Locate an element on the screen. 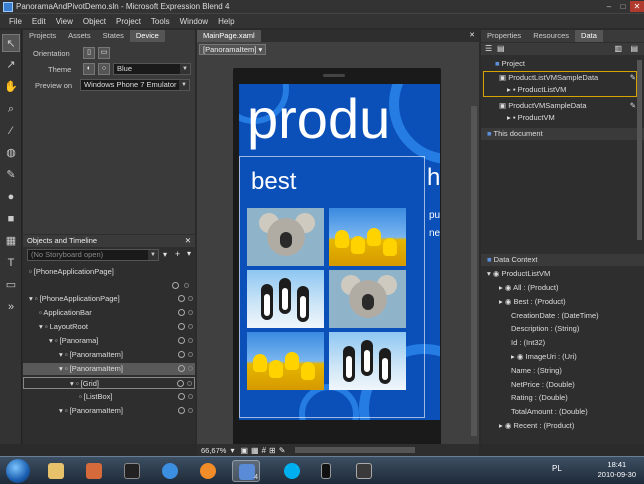 The image size is (644, 484). rectangle-tool-icon: ■ is located at coordinates (11, 219).